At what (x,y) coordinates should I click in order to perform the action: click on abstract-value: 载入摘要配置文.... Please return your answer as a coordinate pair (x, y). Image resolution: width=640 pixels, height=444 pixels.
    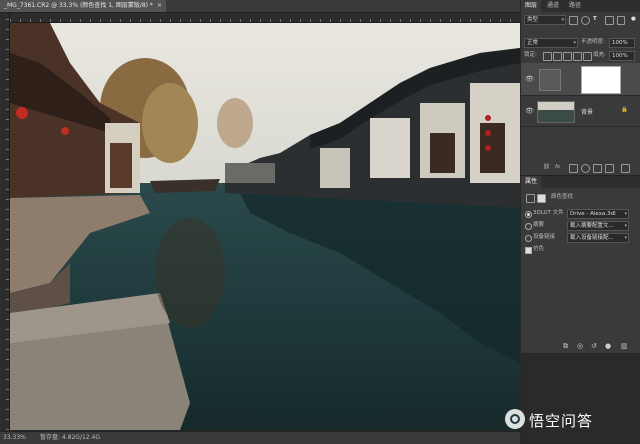
    Looking at the image, I should click on (592, 226).